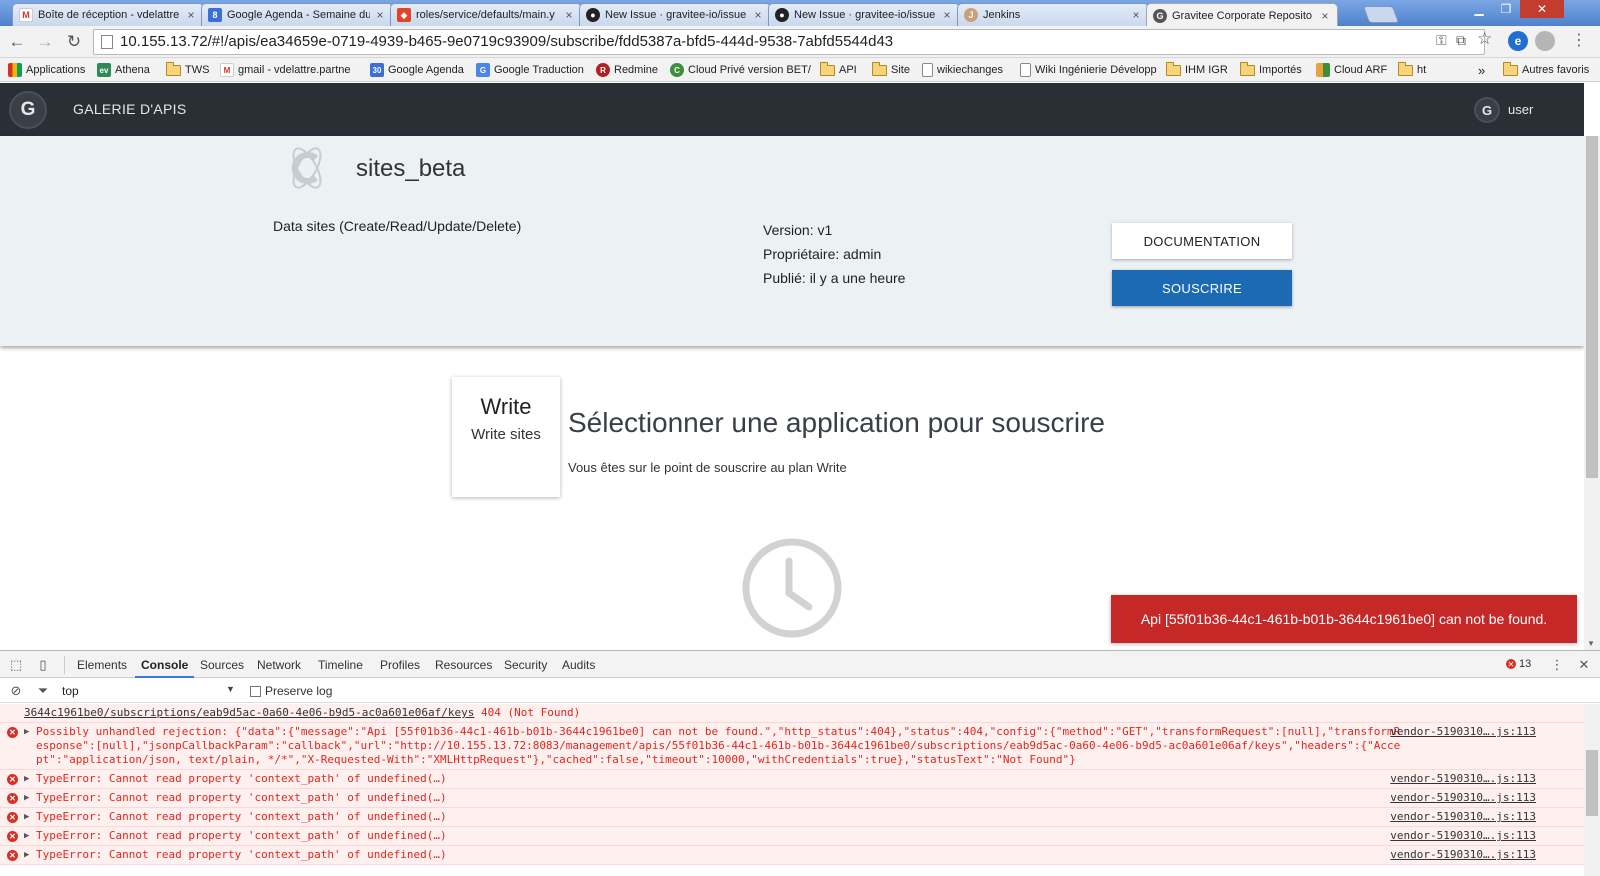  I want to click on user-avatar-icon: G, so click(1487, 110).